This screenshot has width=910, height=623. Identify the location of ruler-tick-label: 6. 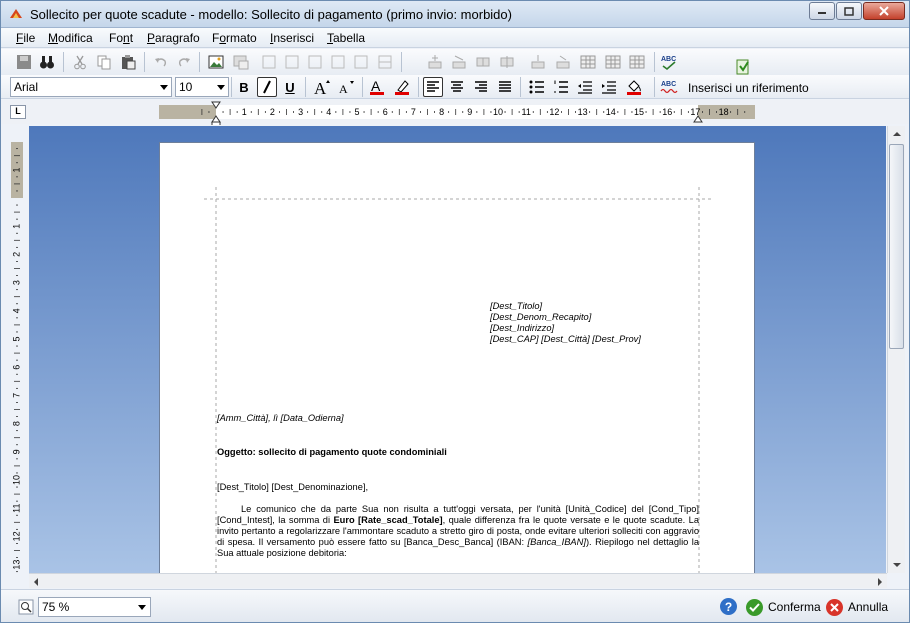
(16, 367).